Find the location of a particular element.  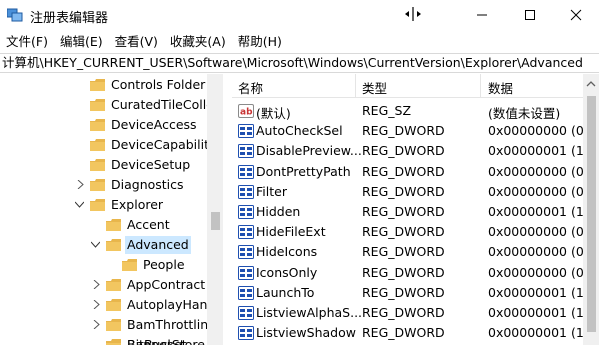

svg-text: ab is located at coordinates (246, 113).